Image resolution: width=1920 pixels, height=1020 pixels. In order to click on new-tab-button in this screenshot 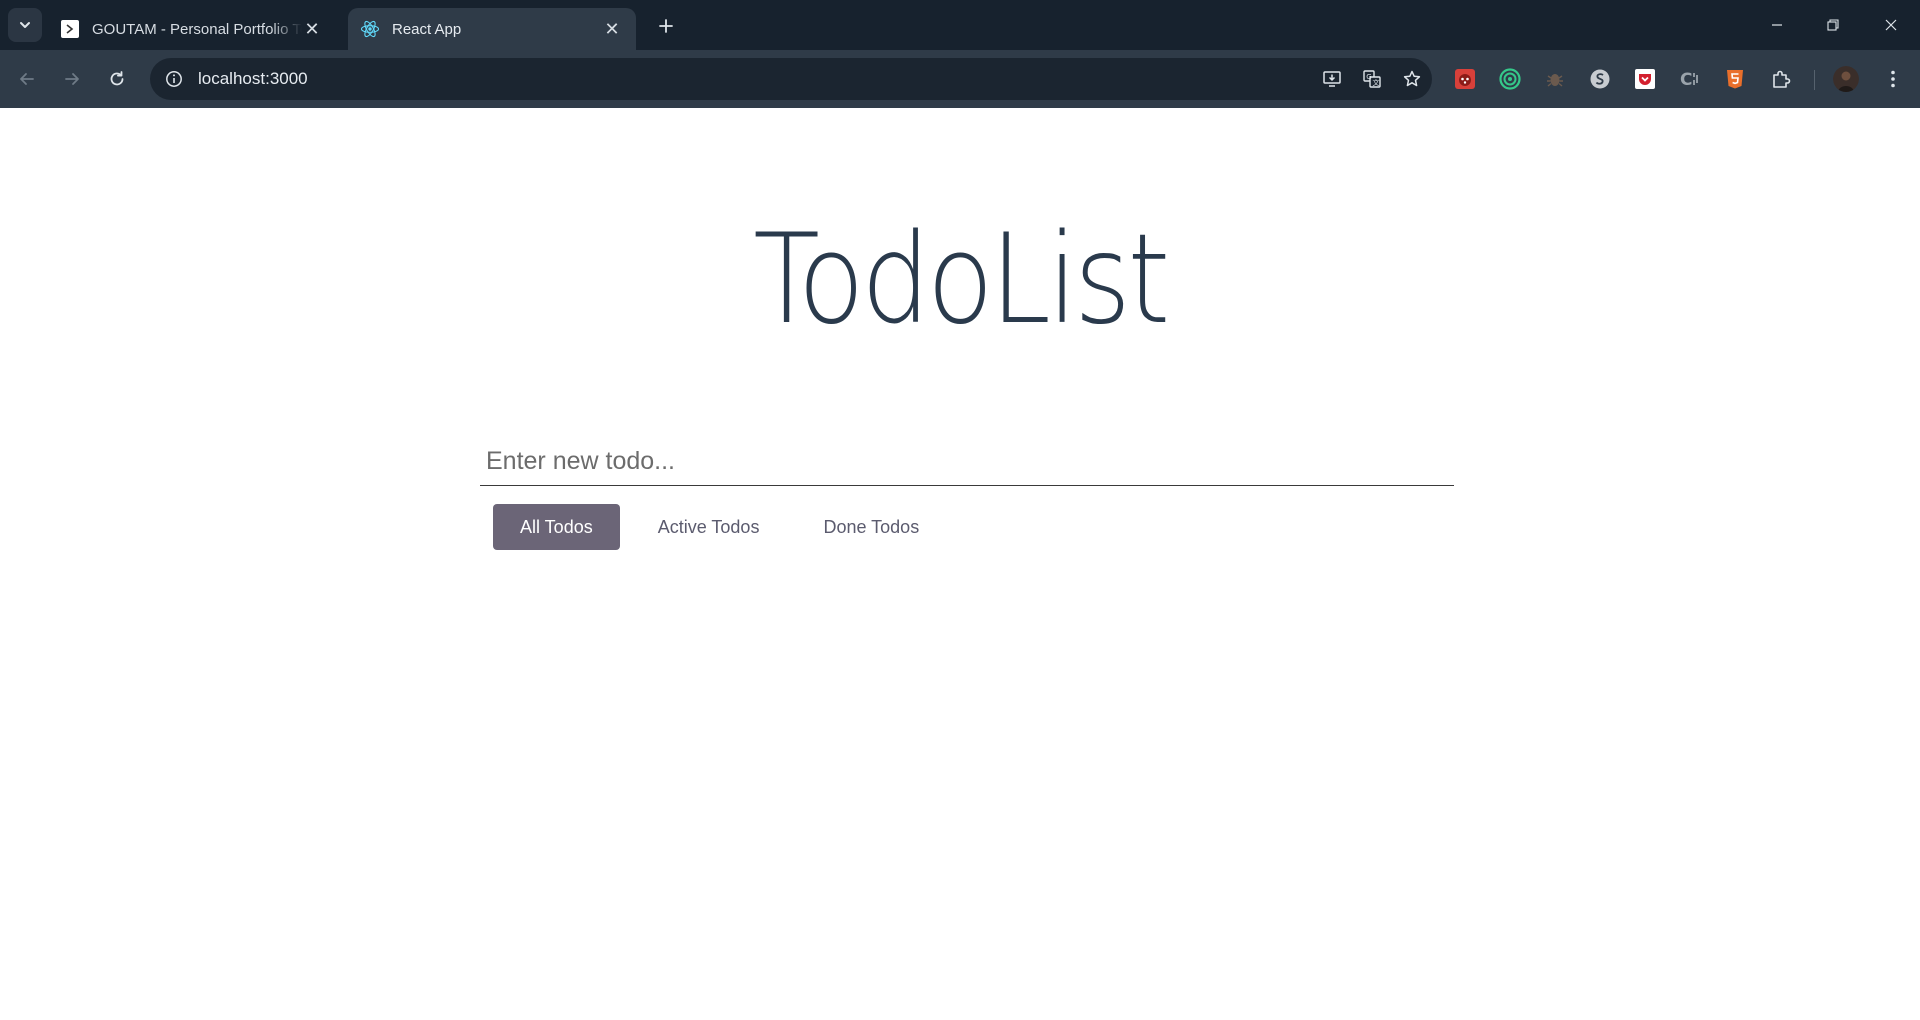, I will do `click(666, 26)`.